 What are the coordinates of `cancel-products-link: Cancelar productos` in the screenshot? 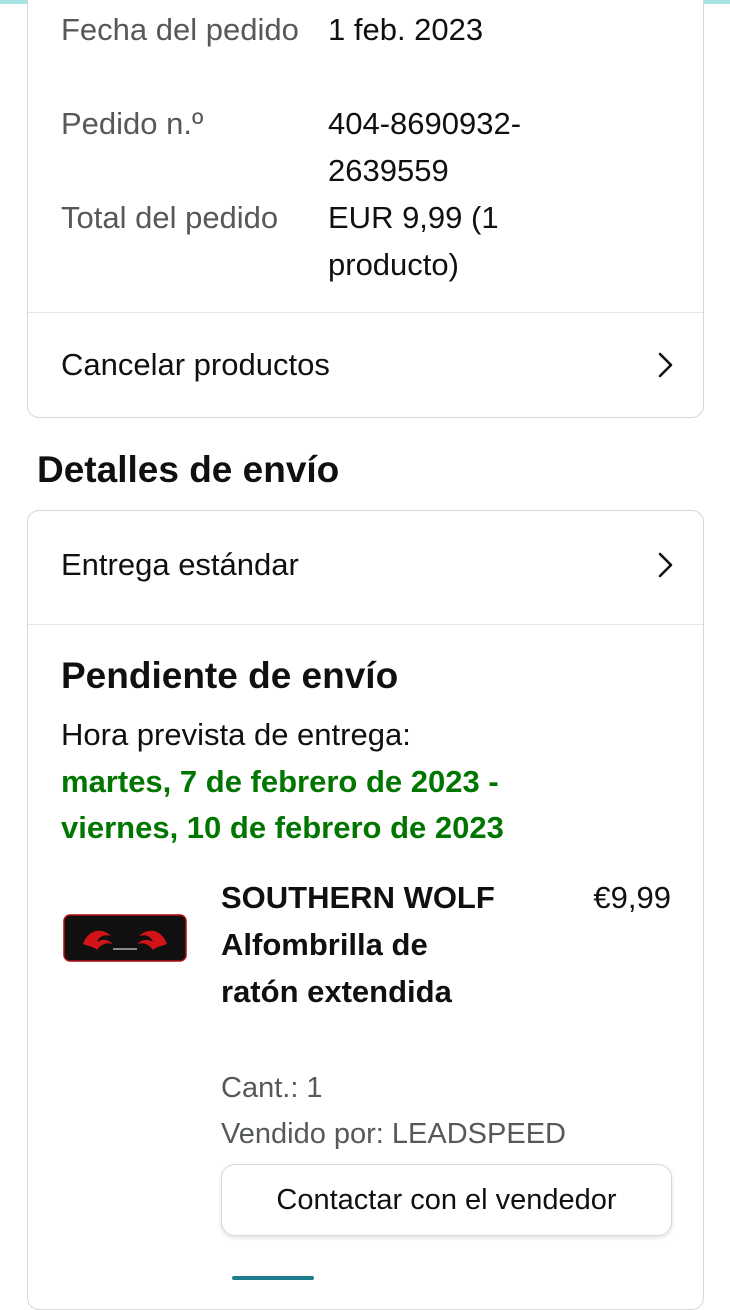 It's located at (365, 365).